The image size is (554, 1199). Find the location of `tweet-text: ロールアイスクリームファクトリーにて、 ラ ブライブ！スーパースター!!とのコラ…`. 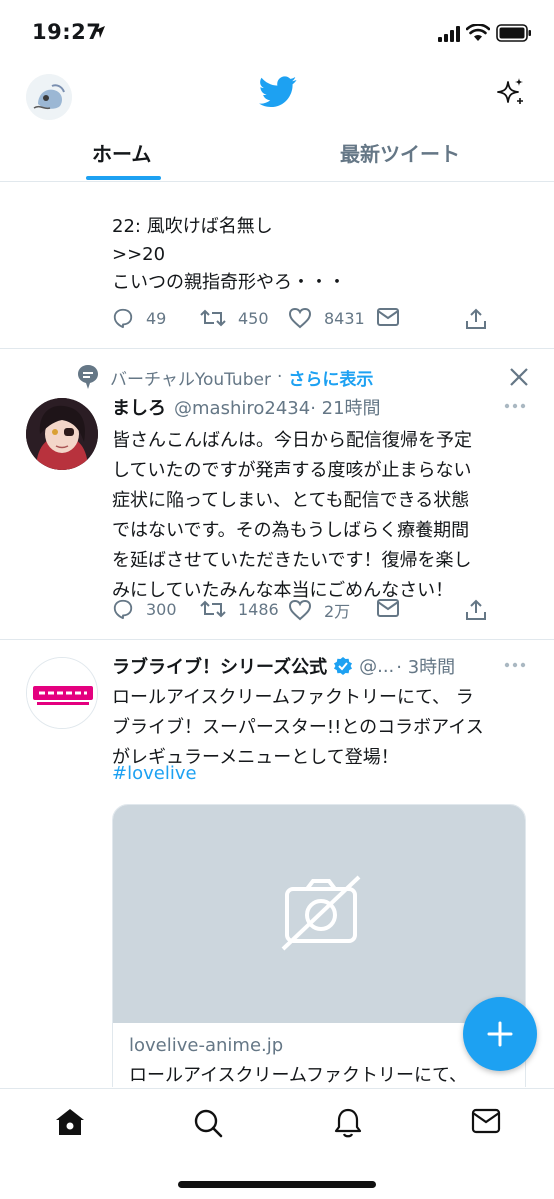

tweet-text: ロールアイスクリームファクトリーにて、 ラ ブライブ！スーパースター!!とのコラ… is located at coordinates (298, 727).